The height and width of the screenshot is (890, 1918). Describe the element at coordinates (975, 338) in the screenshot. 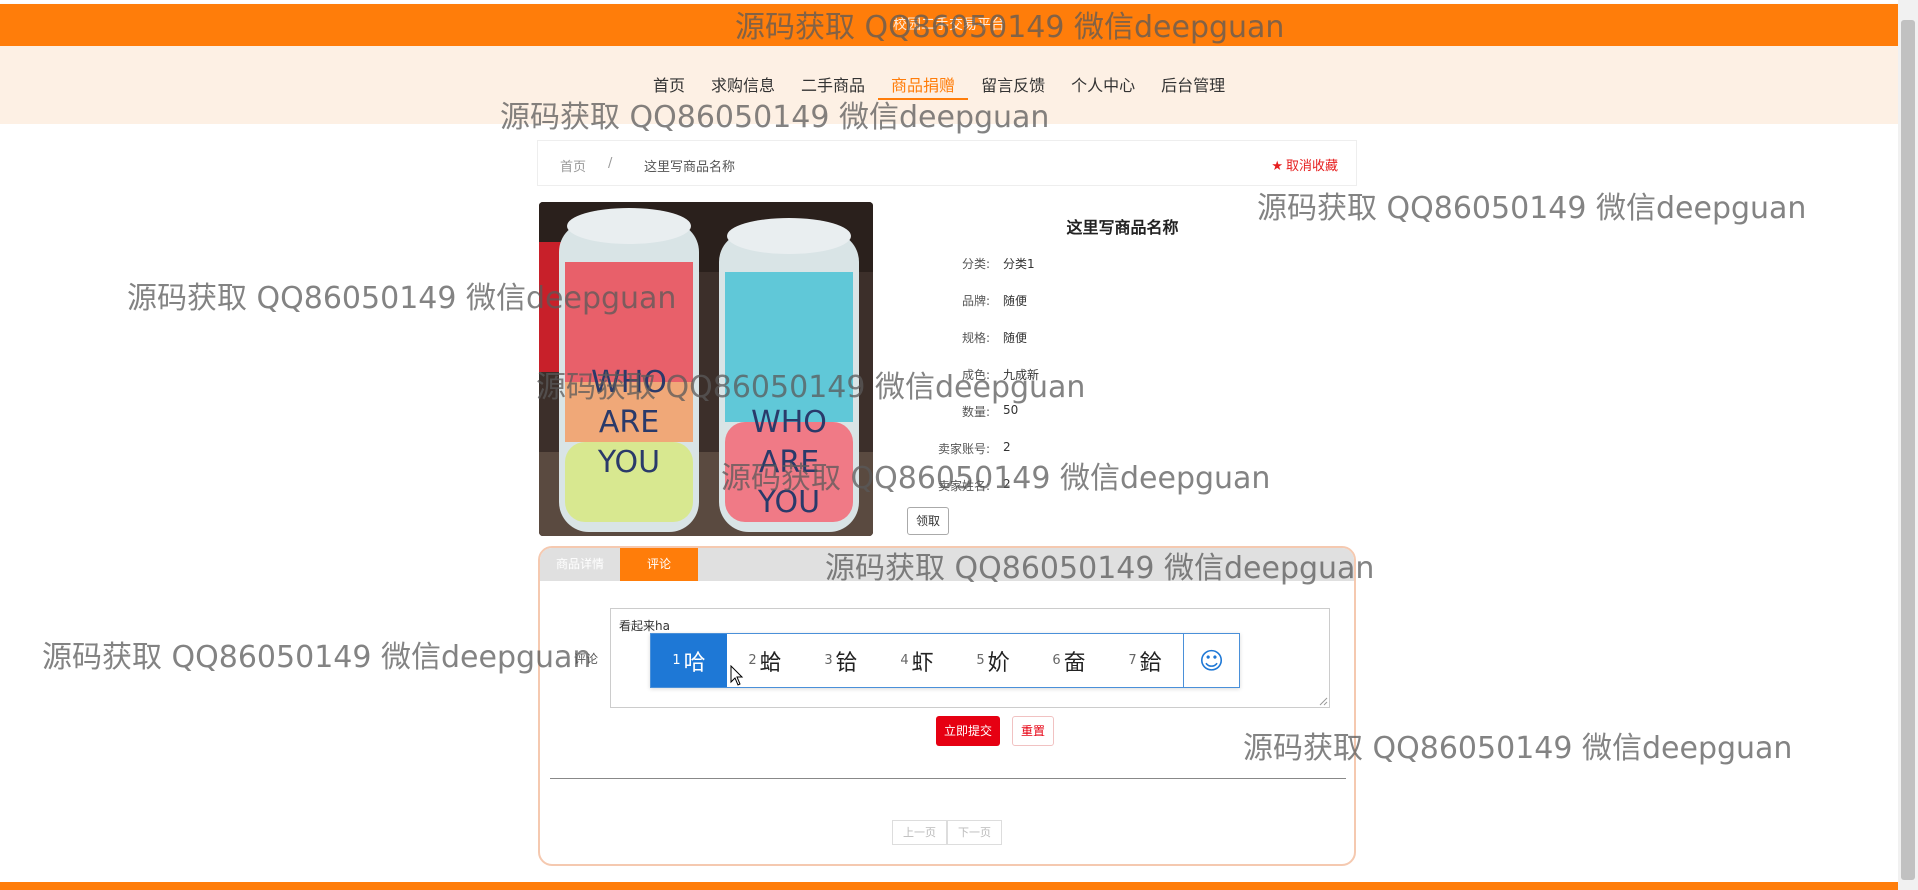

I see `info-label: 规格:` at that location.